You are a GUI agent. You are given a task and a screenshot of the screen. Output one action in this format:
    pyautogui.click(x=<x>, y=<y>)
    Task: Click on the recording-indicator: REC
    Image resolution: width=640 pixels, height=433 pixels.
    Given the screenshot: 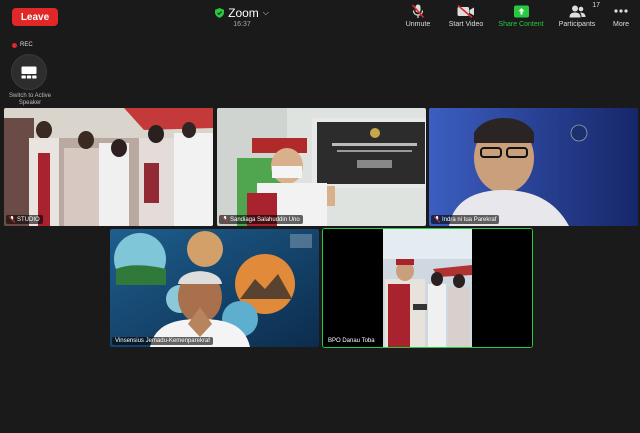 What is the action you would take?
    pyautogui.click(x=22, y=45)
    